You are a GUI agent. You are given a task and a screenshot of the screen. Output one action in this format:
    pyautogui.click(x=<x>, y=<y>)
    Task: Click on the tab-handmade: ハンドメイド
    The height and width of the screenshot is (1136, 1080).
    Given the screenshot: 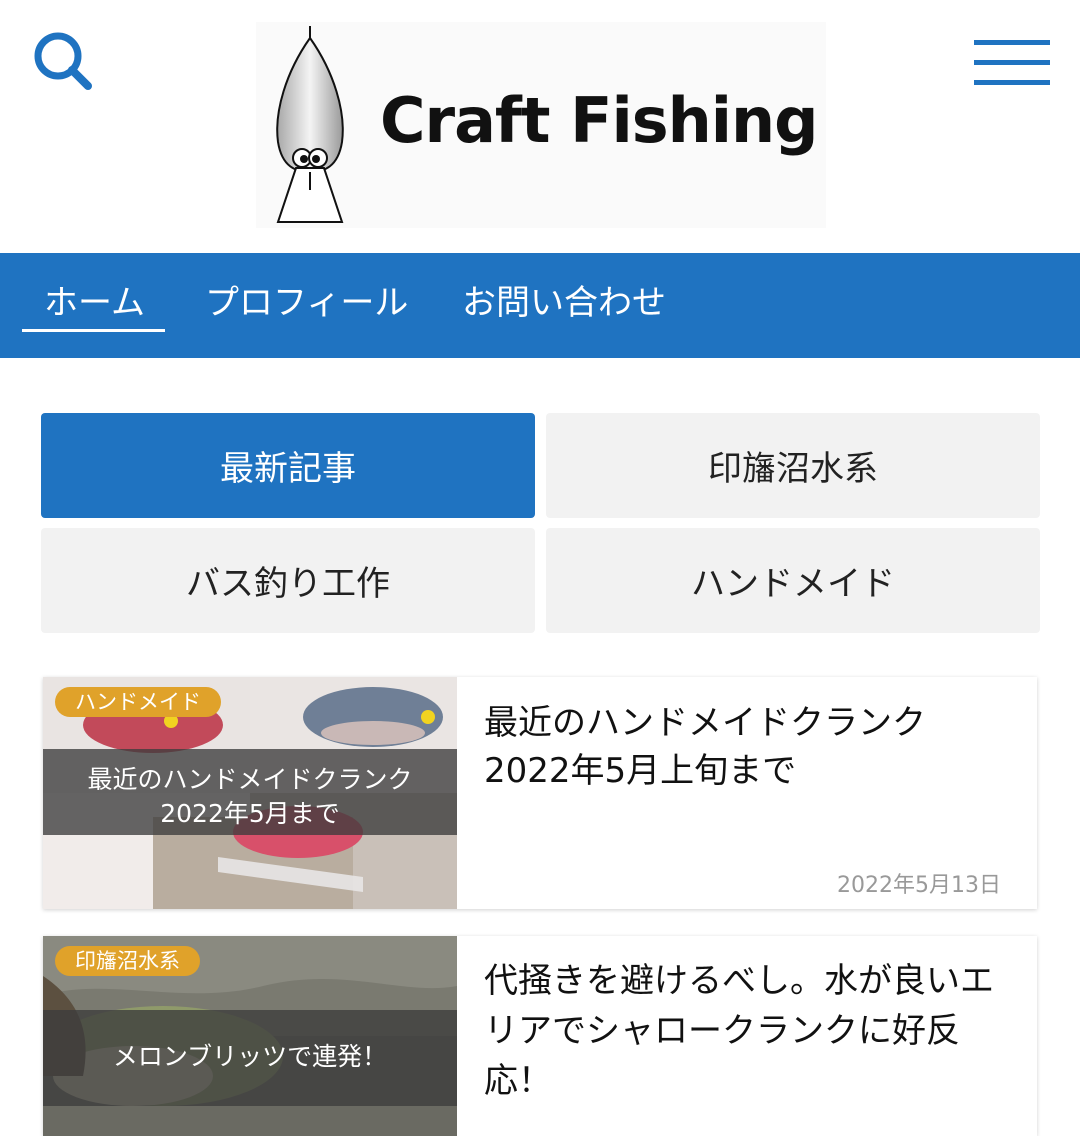 What is the action you would take?
    pyautogui.click(x=793, y=580)
    